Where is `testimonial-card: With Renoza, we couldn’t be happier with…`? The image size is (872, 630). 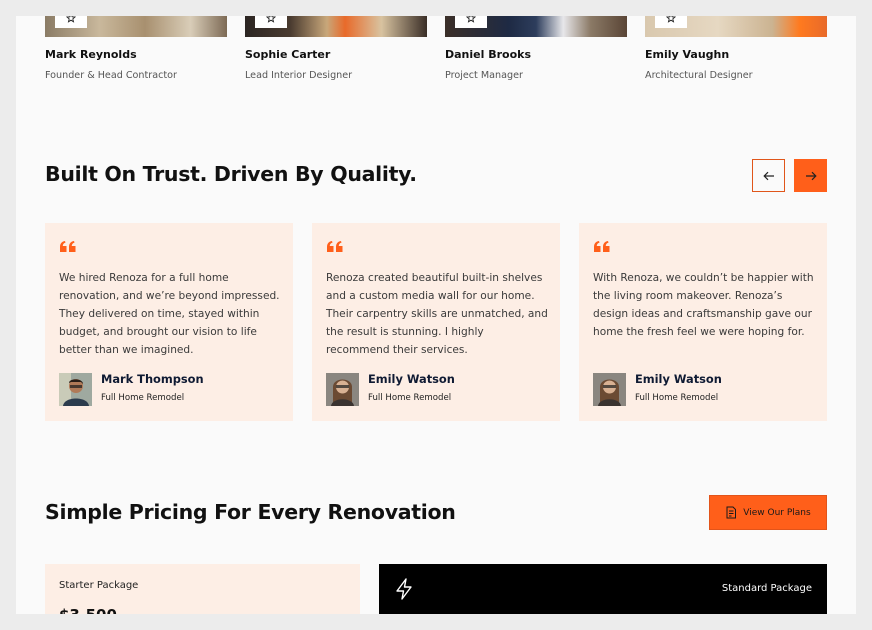
testimonial-card: With Renoza, we couldn’t be happier with… is located at coordinates (703, 322).